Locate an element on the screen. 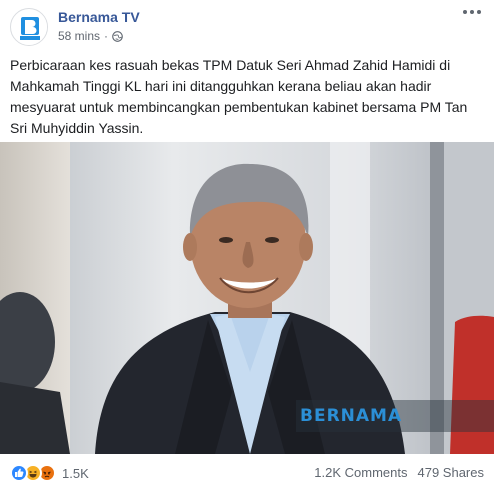 This screenshot has height=490, width=494. page-name-link: Bernama TV is located at coordinates (99, 17).